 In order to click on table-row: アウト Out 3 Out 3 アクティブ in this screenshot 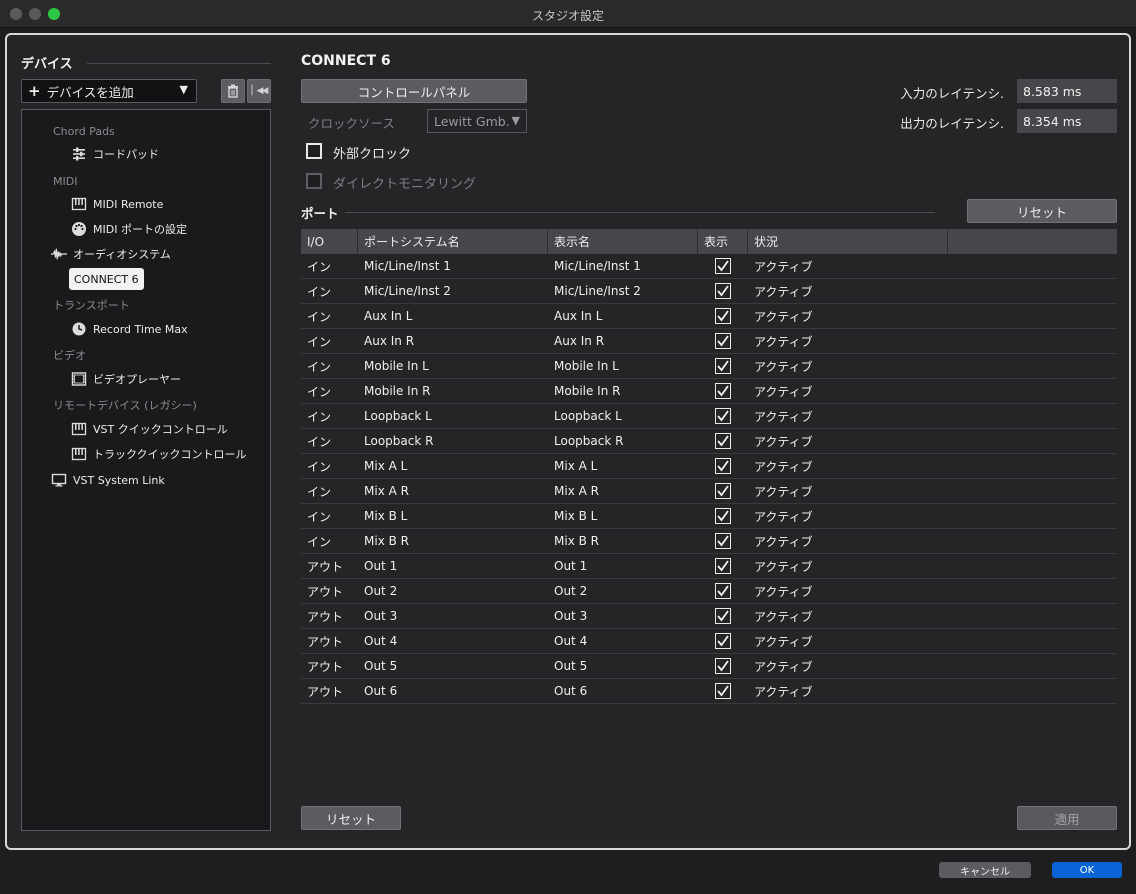, I will do `click(709, 616)`.